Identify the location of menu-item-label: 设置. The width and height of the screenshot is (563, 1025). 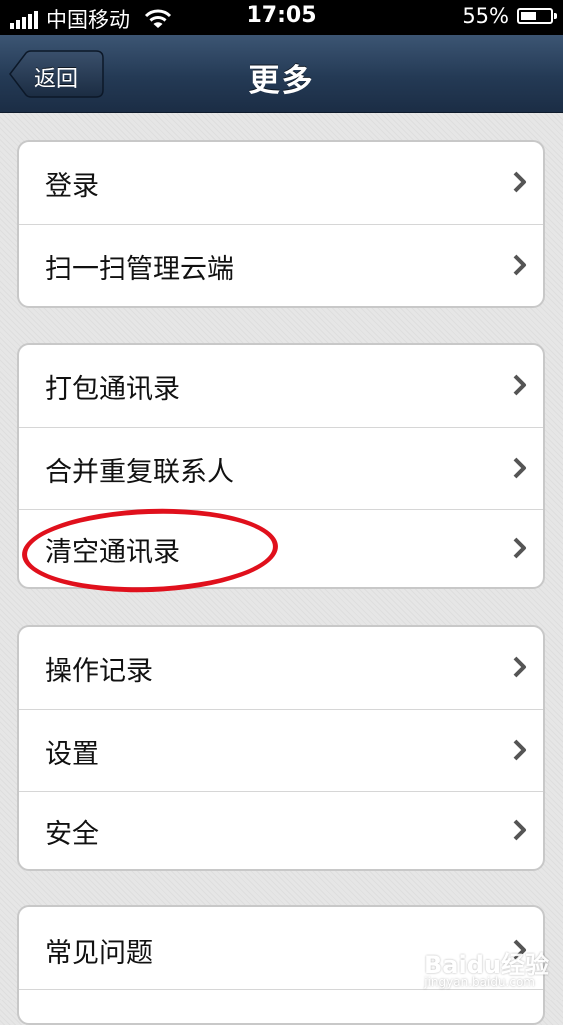
(72, 754).